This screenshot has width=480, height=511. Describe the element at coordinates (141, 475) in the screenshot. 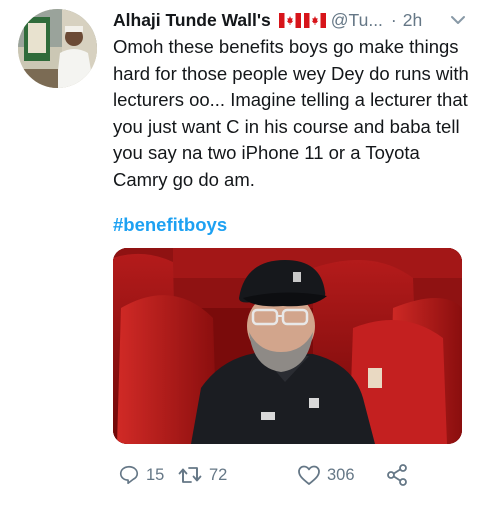

I see `reply-button: 15` at that location.